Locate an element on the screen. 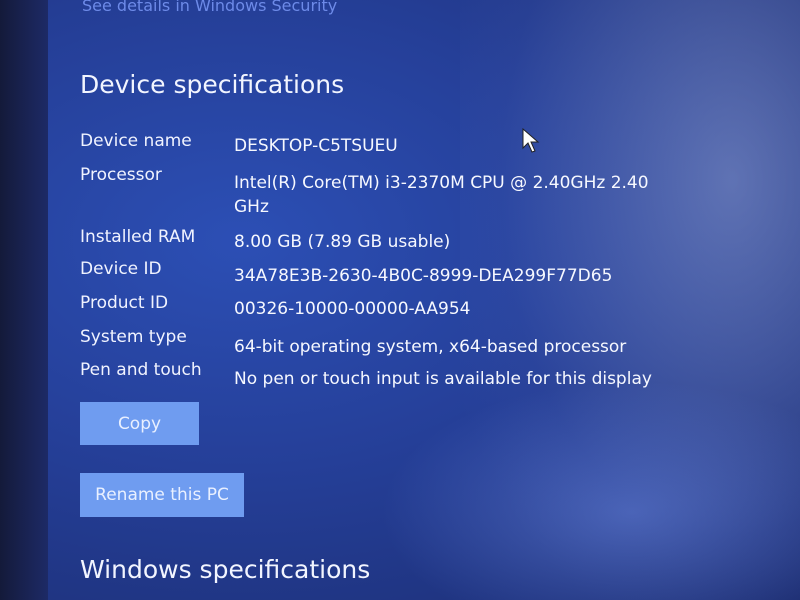  screen-bezel is located at coordinates (24, 300).